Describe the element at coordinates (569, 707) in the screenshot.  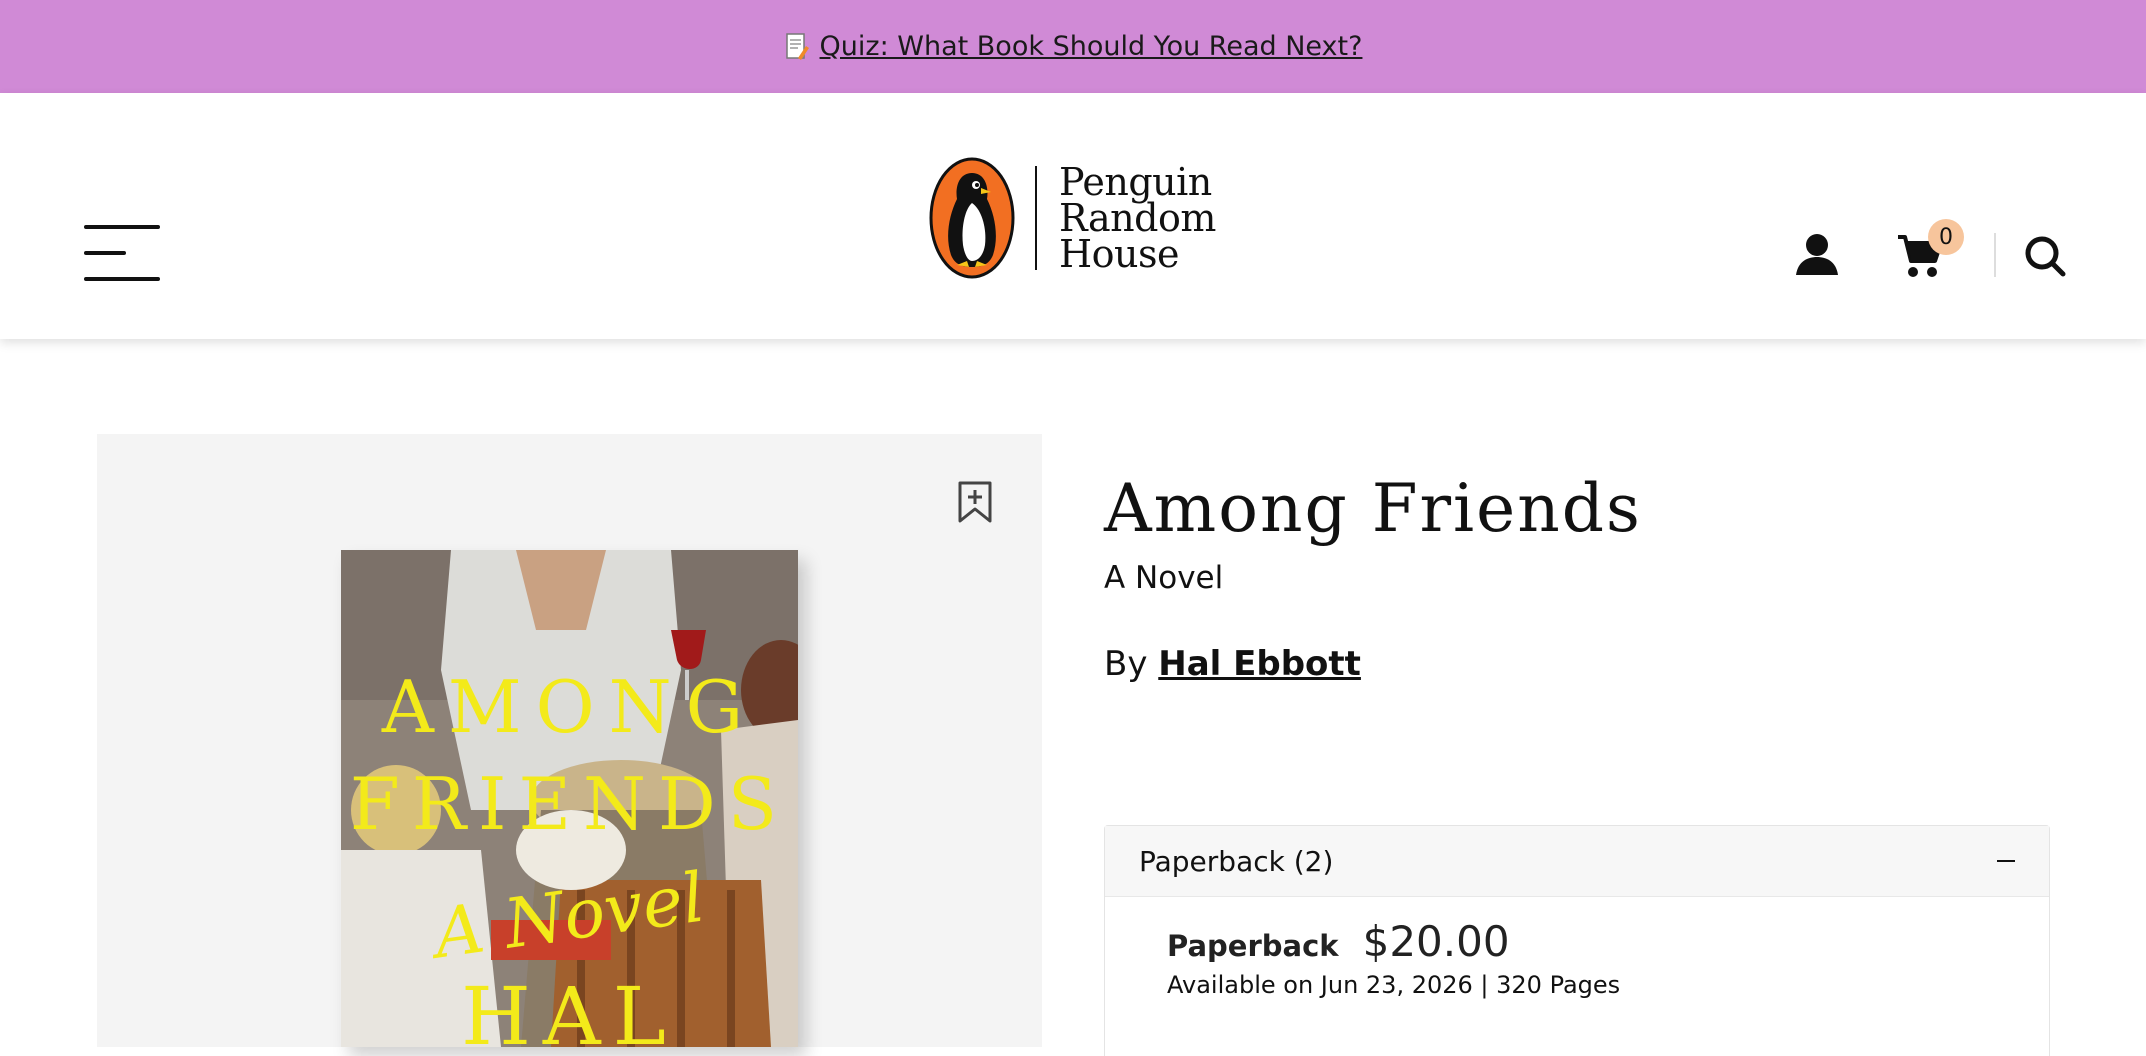
I see `cover-title-line-1: AMONG` at that location.